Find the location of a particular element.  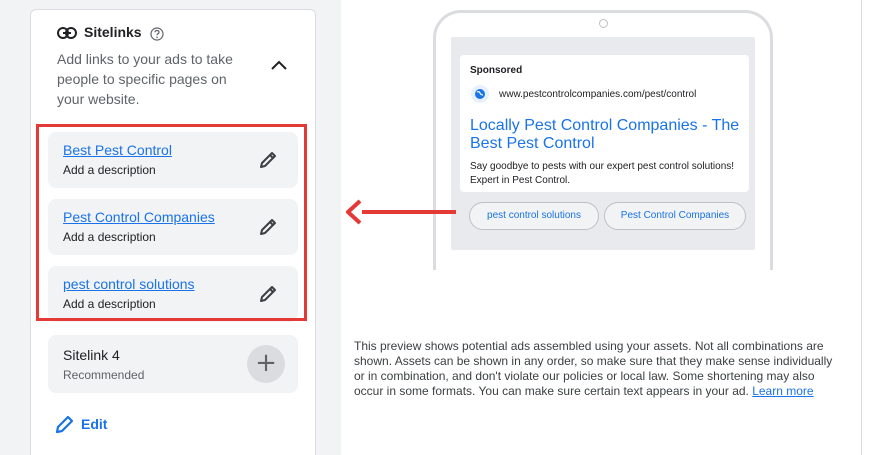

sponsored-label: Sponsored is located at coordinates (496, 70).